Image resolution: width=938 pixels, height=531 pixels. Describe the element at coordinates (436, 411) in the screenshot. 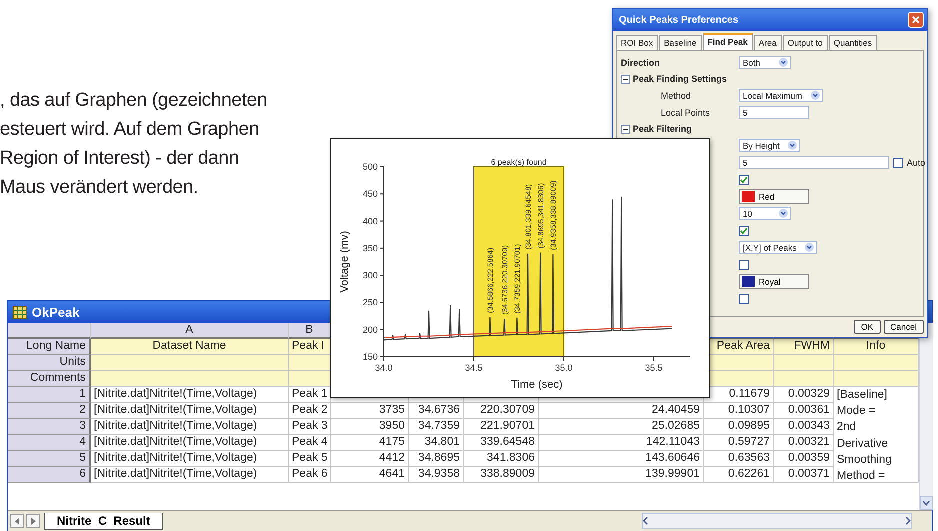

I see `table-cell: 34.6736` at that location.